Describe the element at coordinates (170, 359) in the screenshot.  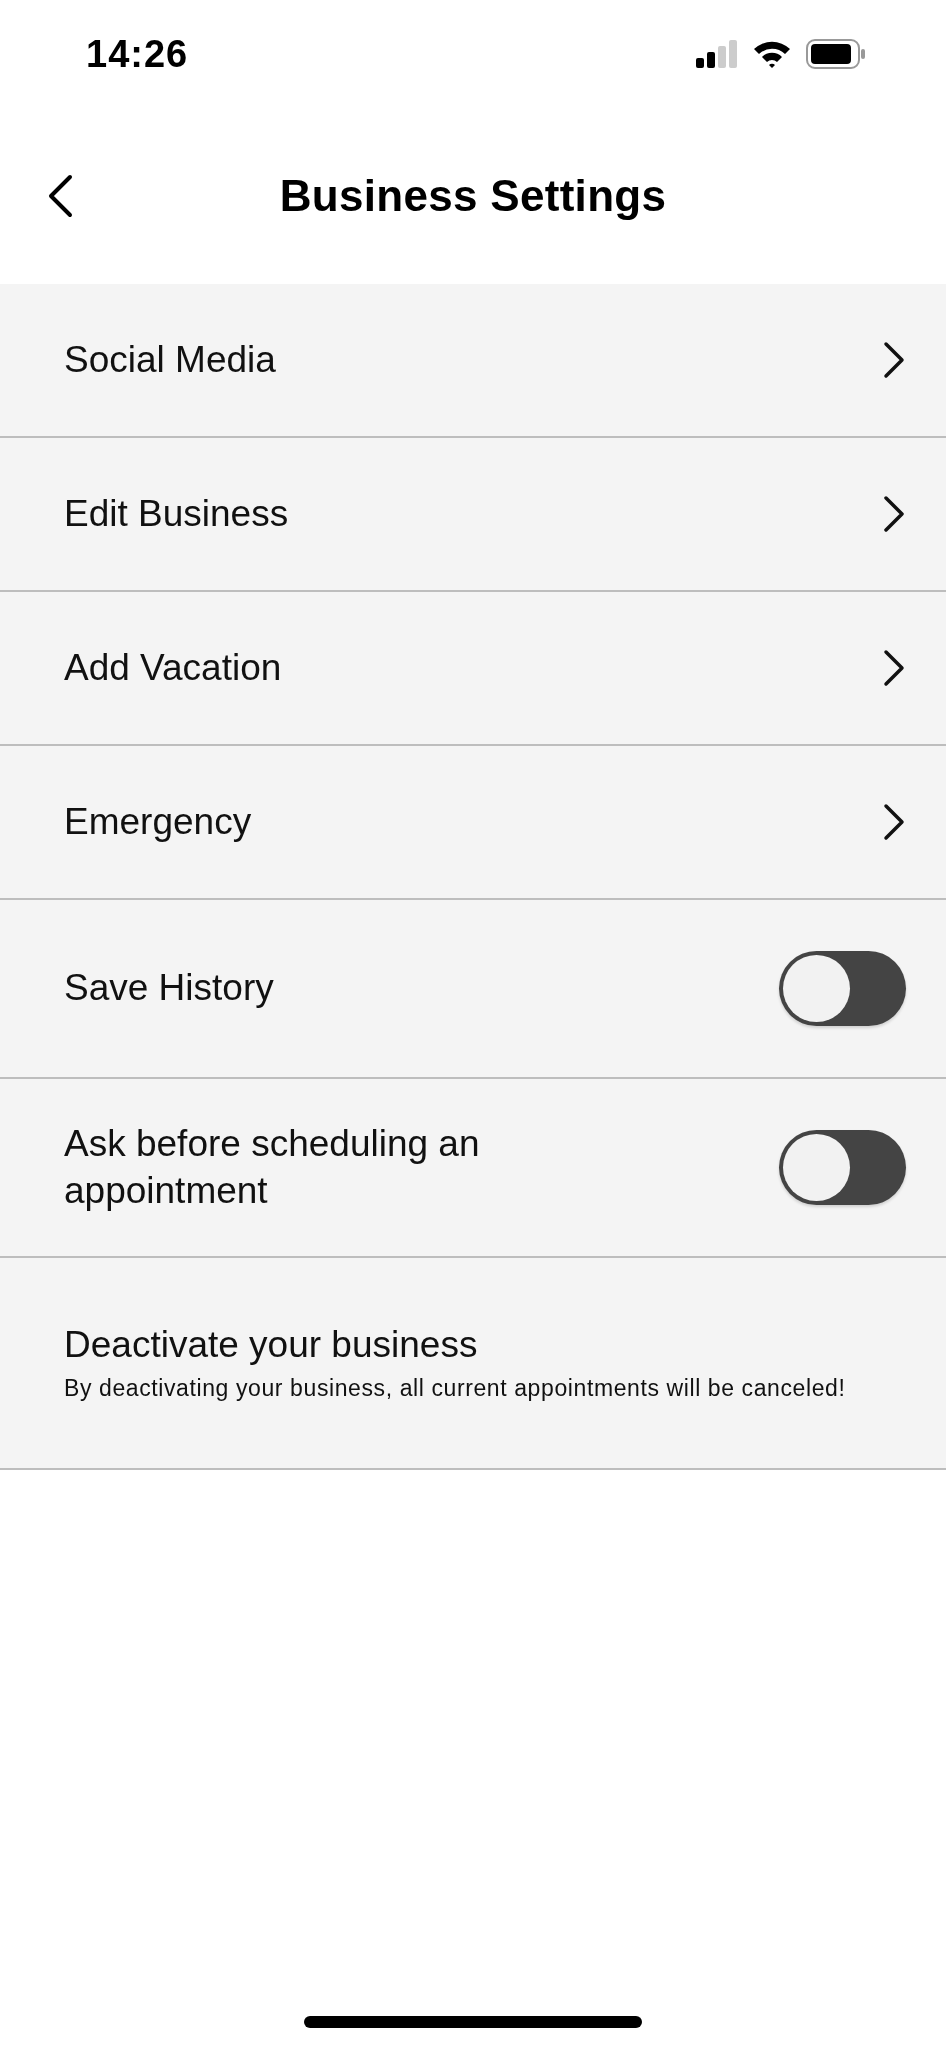
I see `row-label: Social Media` at that location.